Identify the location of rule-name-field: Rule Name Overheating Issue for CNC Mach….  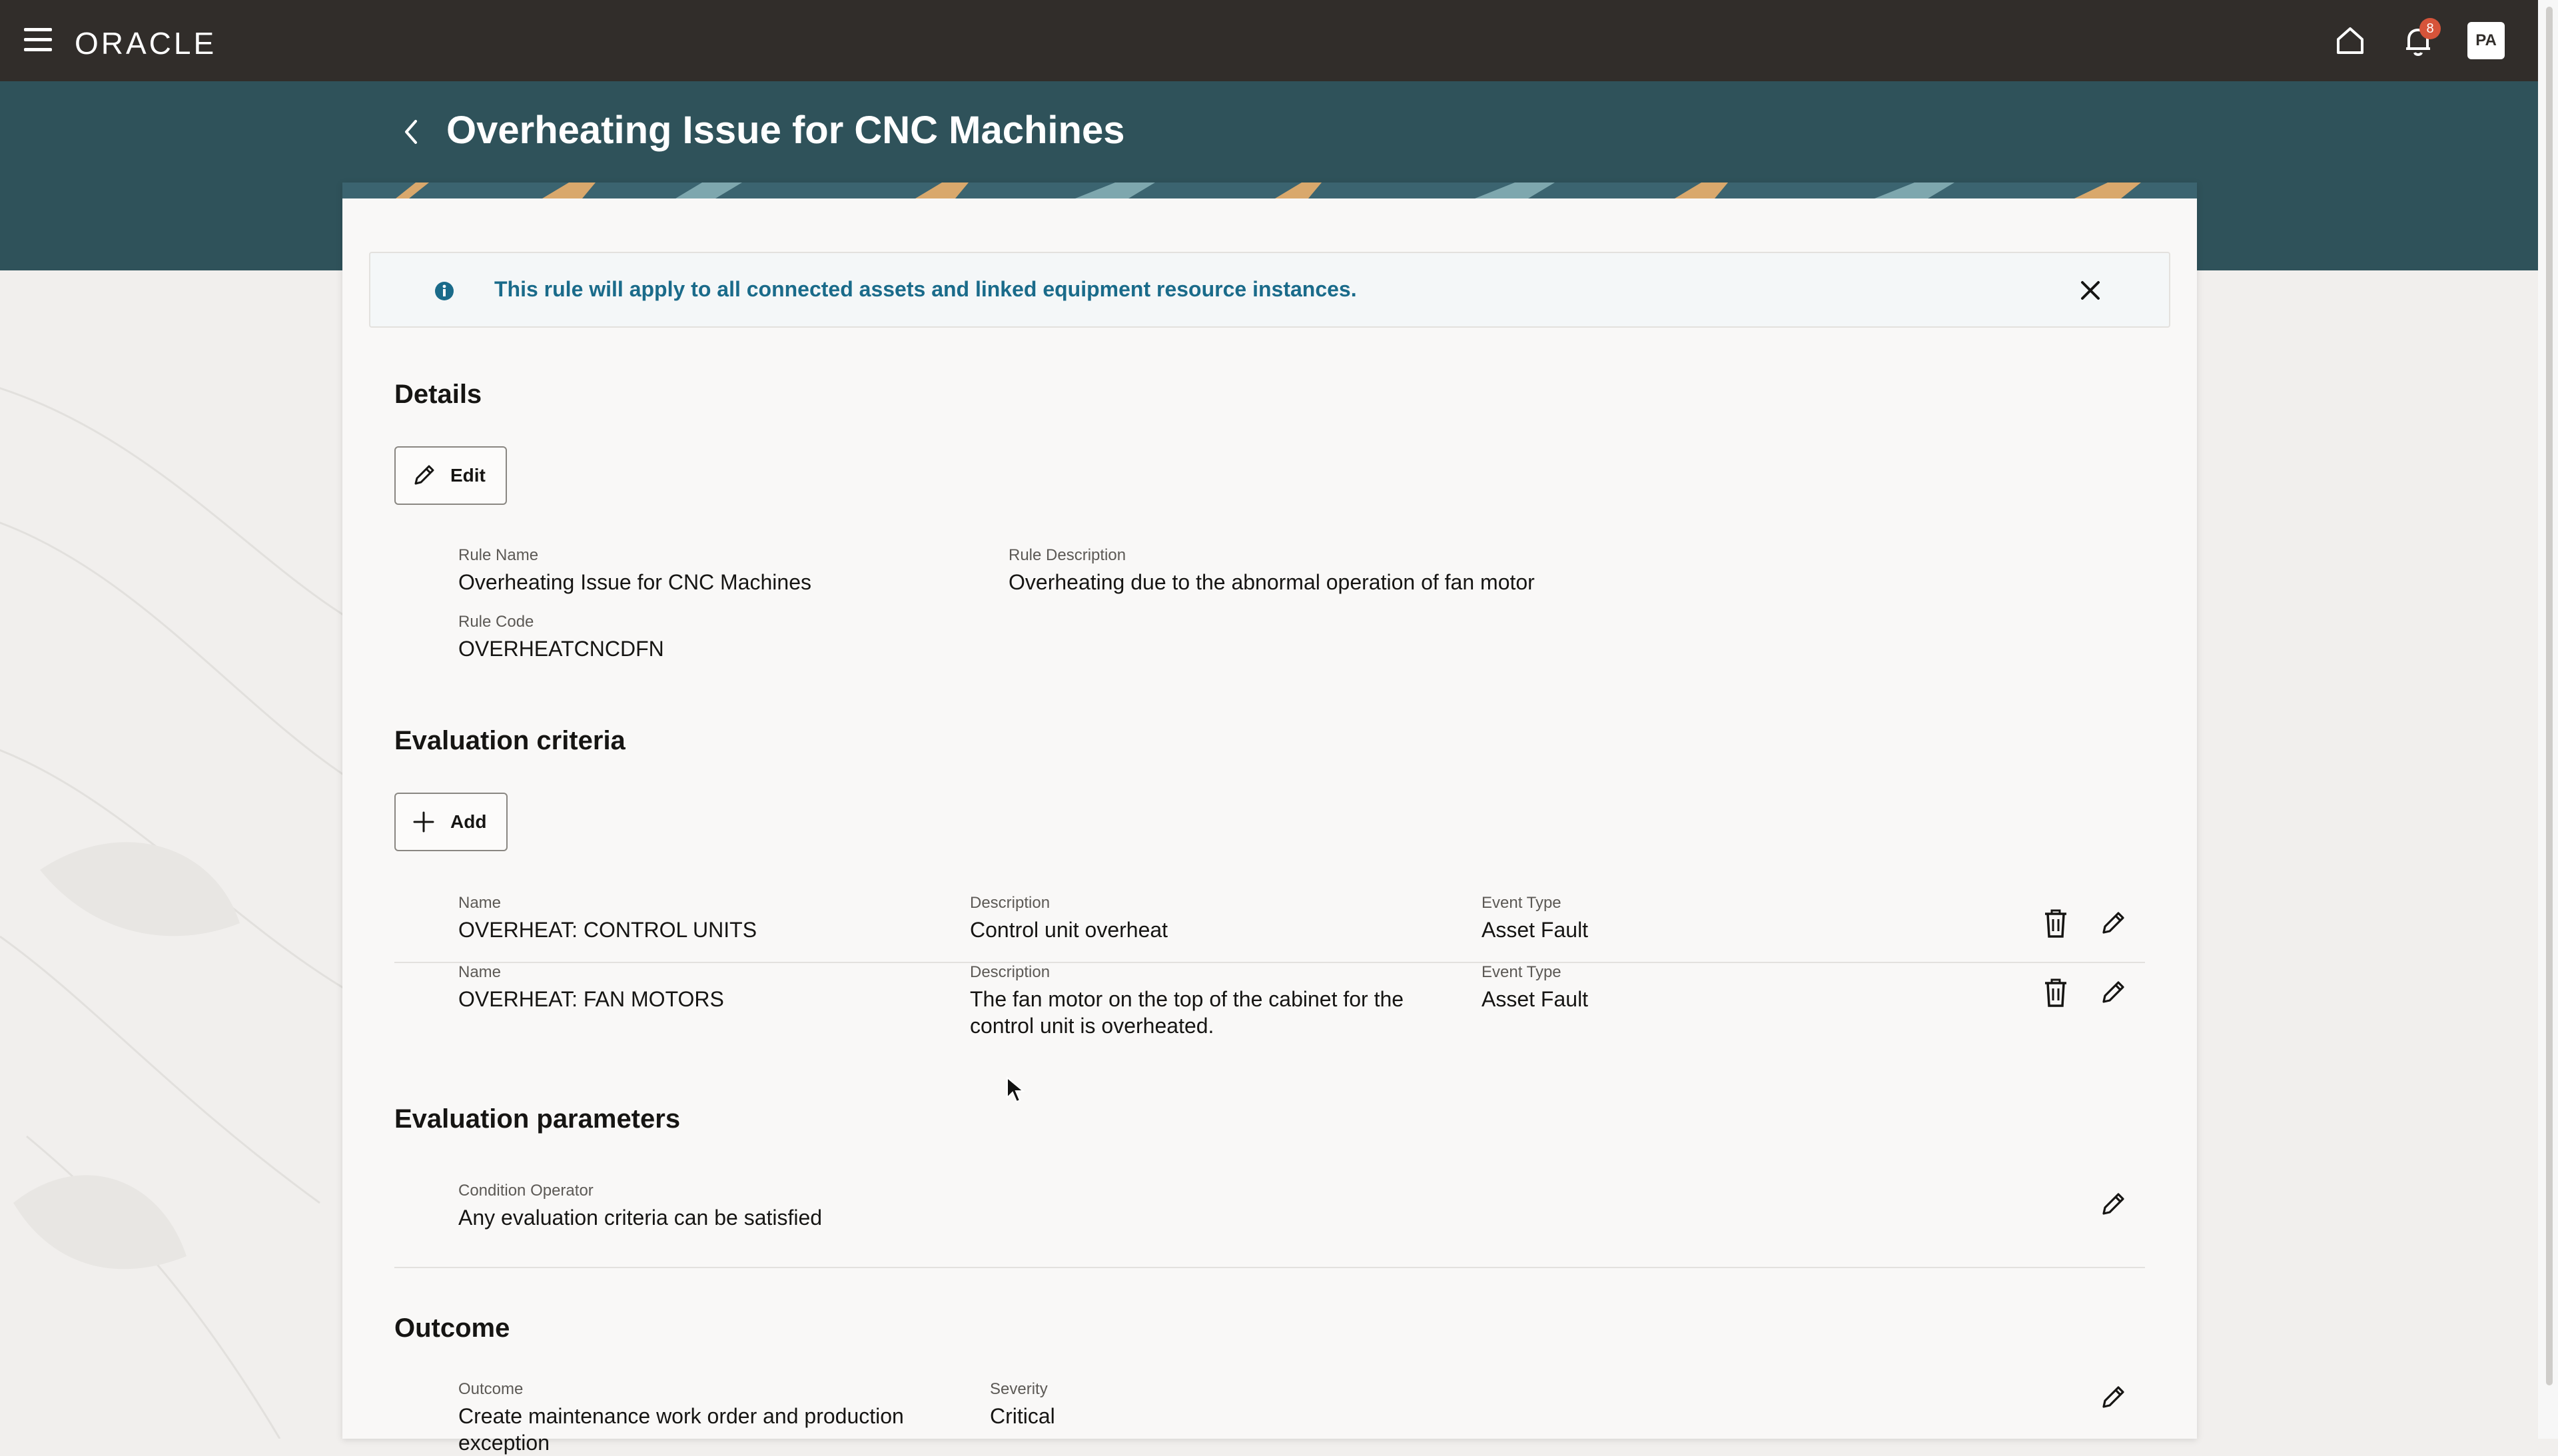
(634, 570).